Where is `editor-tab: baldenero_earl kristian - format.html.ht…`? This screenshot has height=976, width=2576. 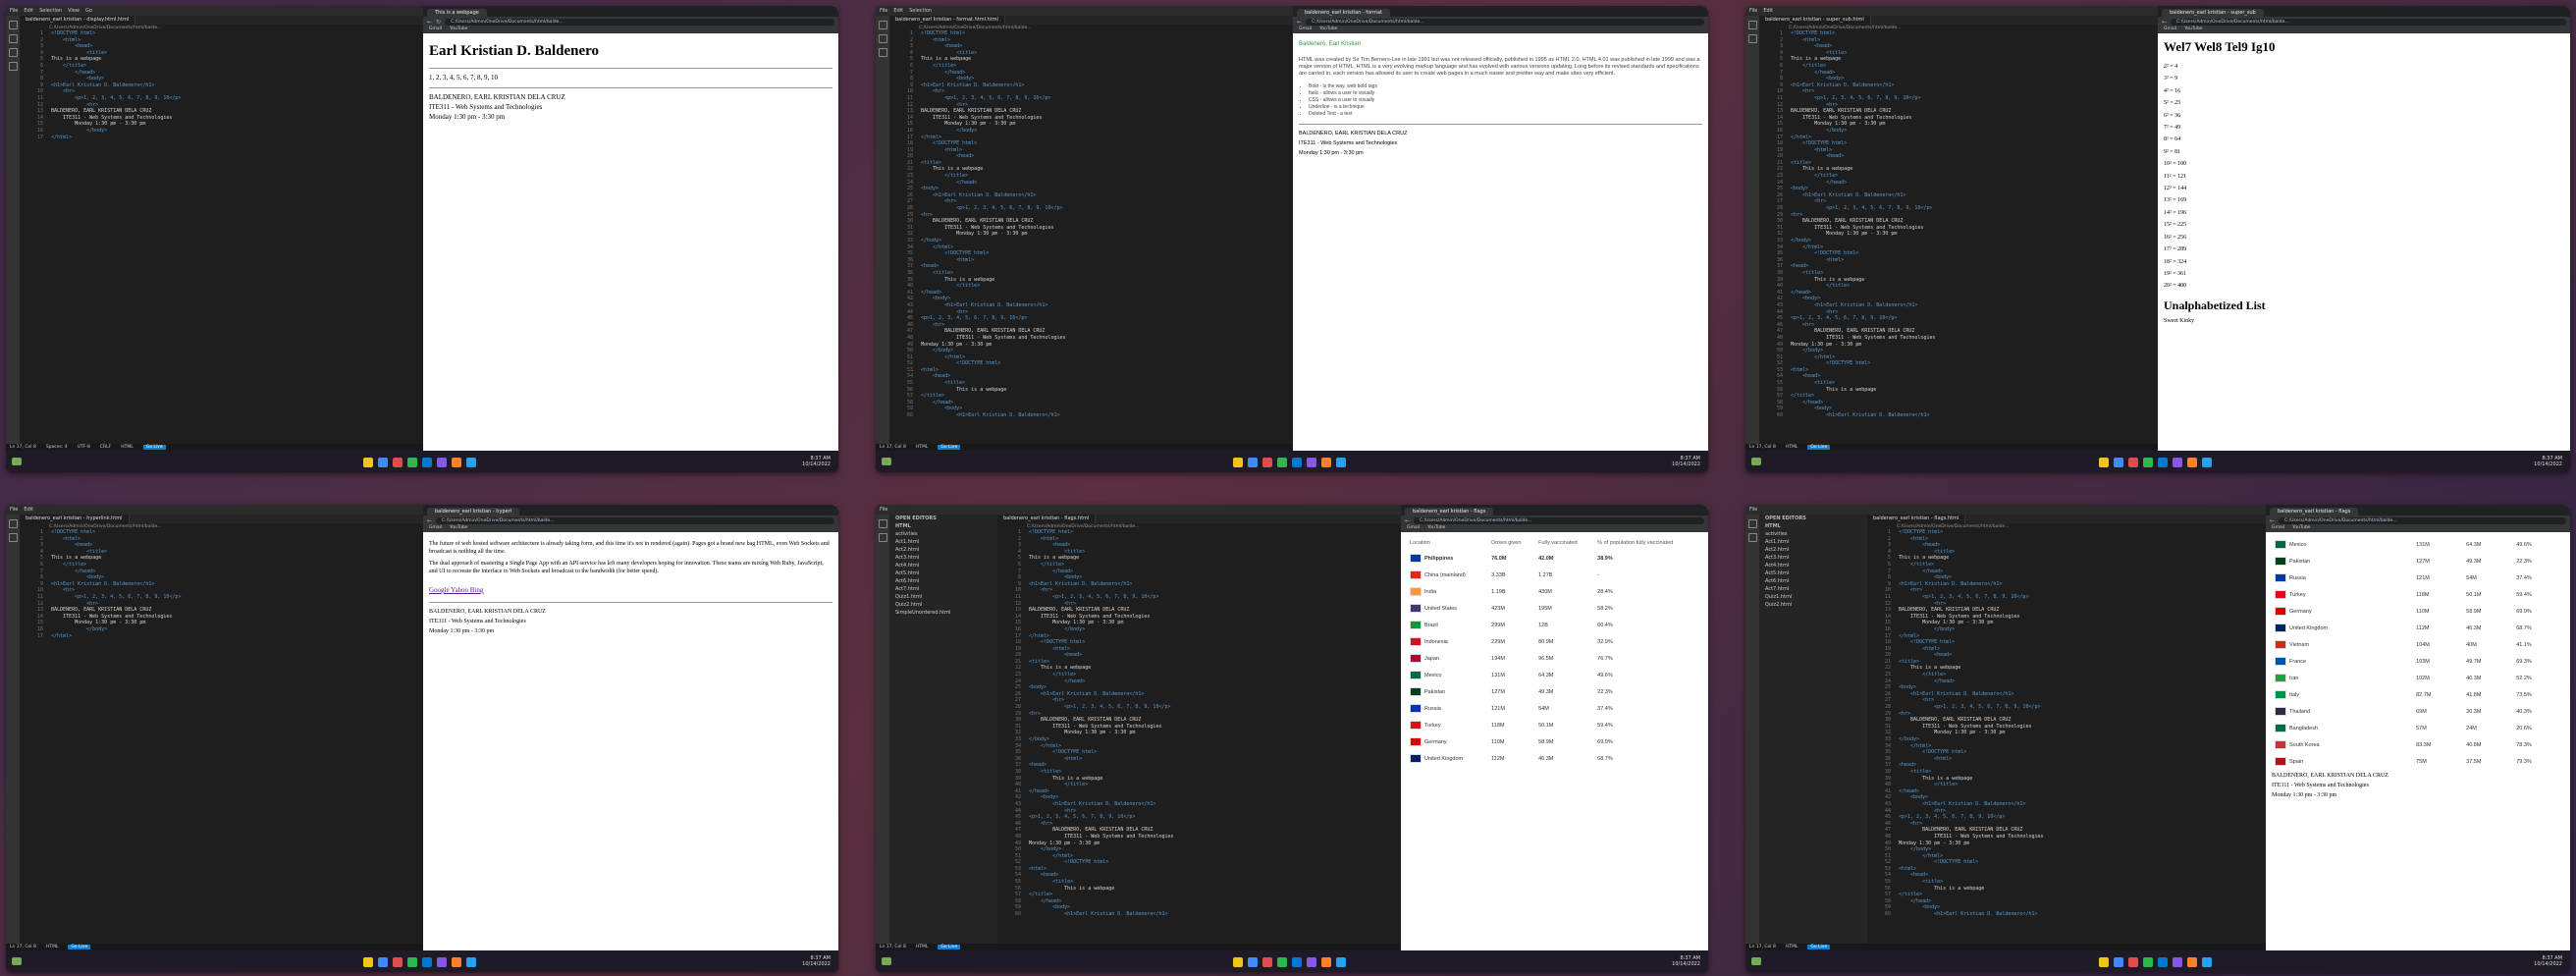 editor-tab: baldenero_earl kristian - format.html.ht… is located at coordinates (947, 20).